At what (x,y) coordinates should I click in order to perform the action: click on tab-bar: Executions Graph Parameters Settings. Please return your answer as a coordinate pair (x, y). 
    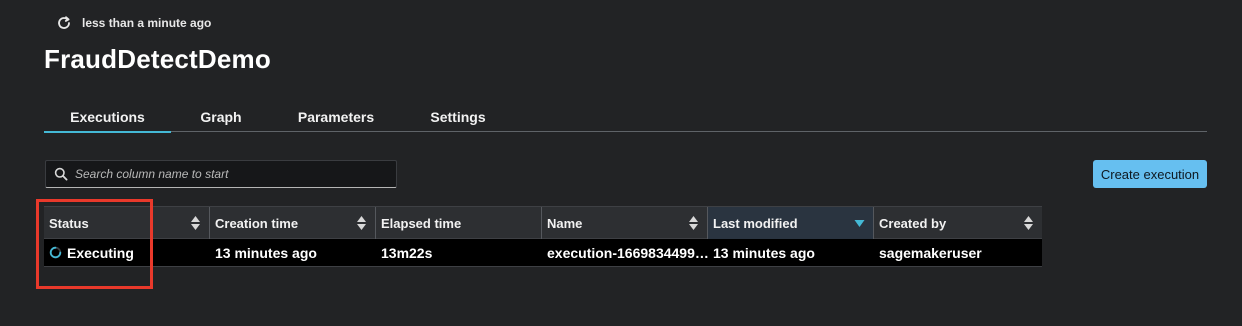
    Looking at the image, I should click on (625, 118).